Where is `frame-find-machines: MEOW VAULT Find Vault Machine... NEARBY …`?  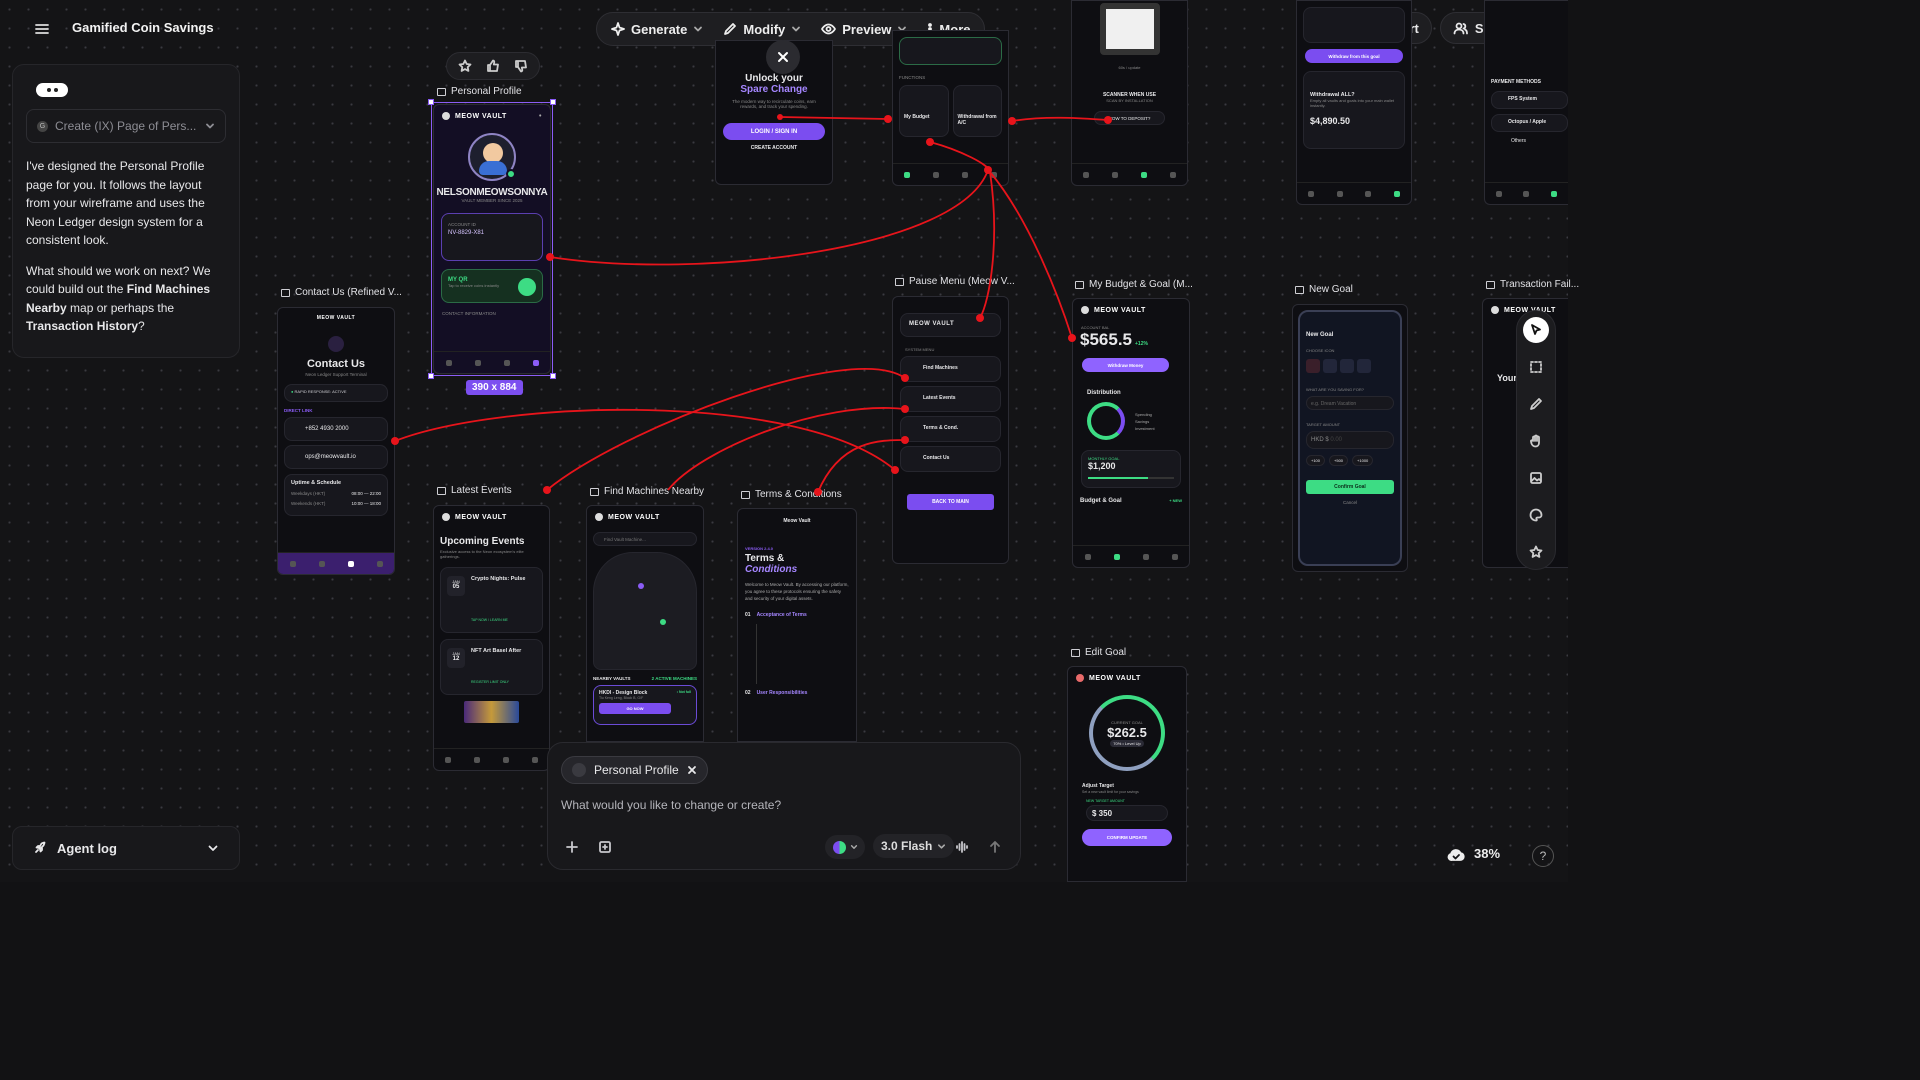
frame-find-machines: MEOW VAULT Find Vault Machine... NEARBY … is located at coordinates (645, 623).